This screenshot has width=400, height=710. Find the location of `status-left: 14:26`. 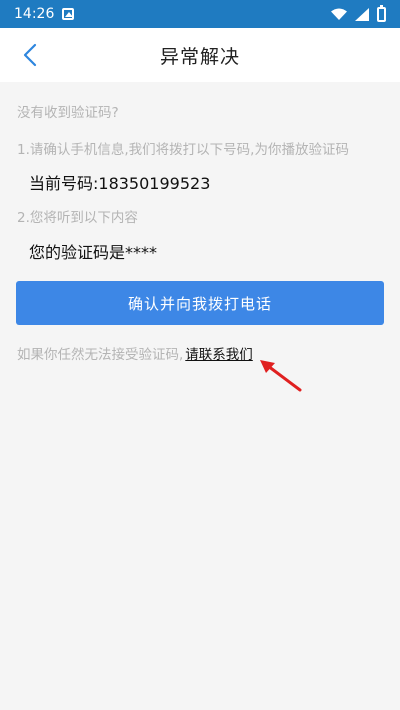

status-left: 14:26 is located at coordinates (44, 14).